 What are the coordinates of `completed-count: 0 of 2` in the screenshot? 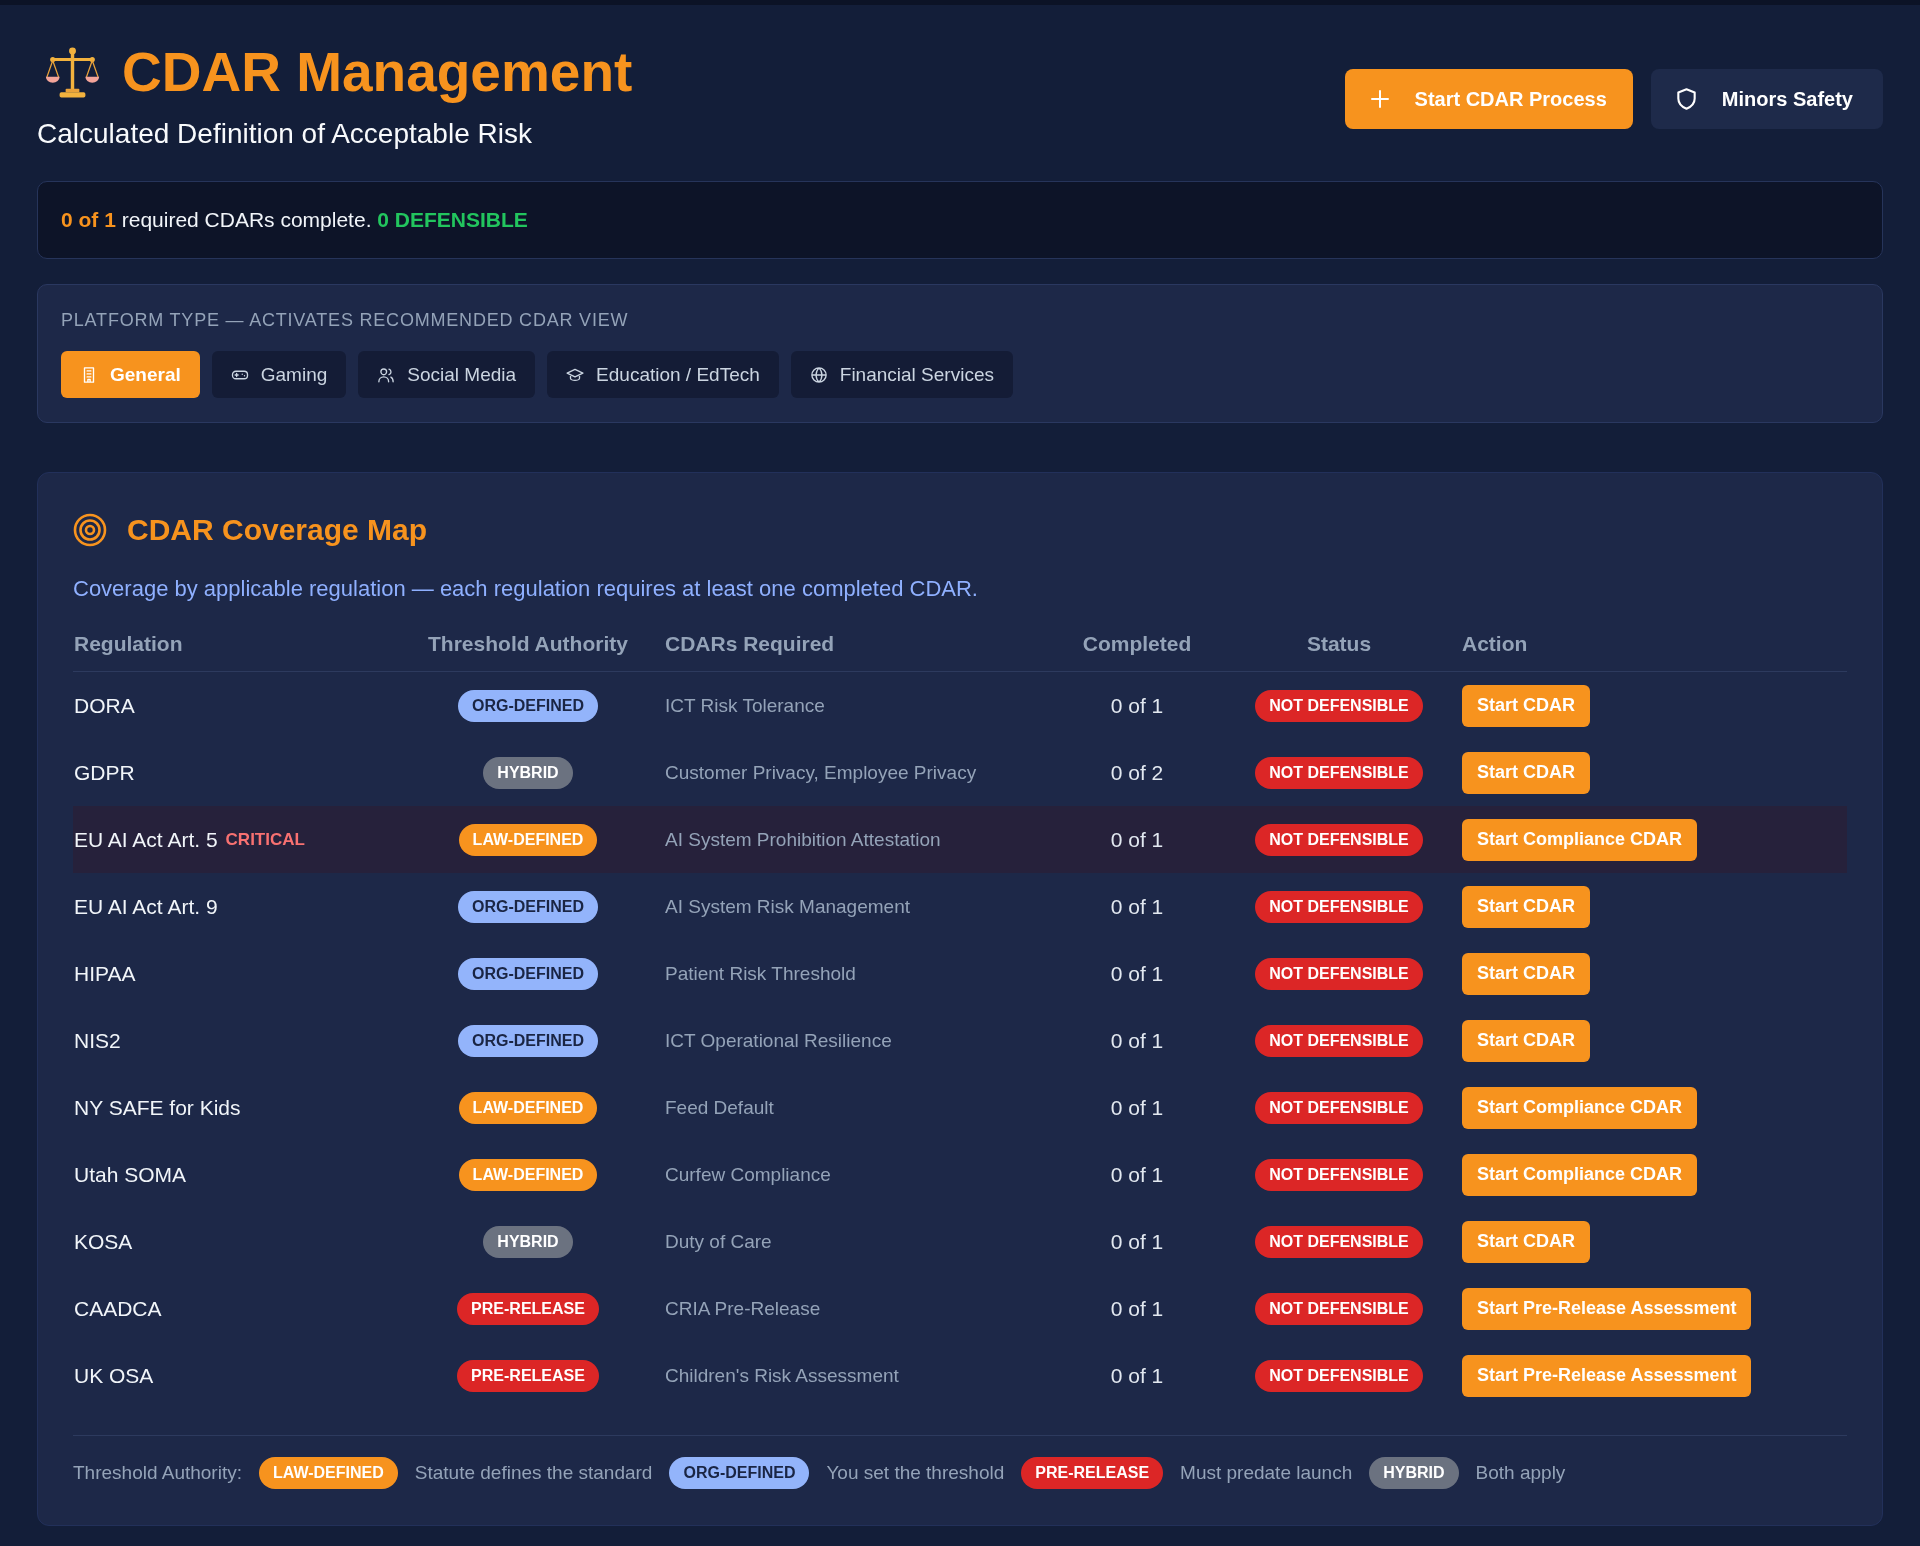 It's located at (1137, 772).